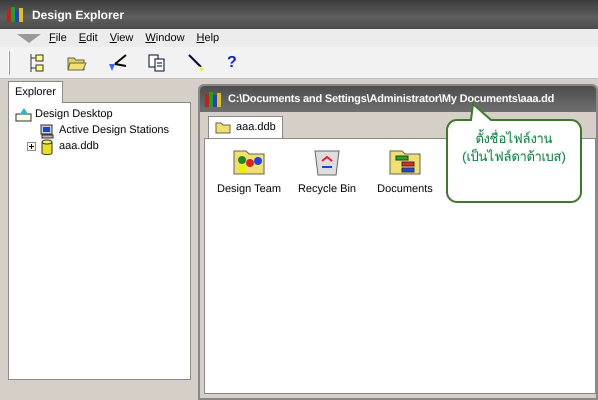 This screenshot has height=400, width=598. What do you see at coordinates (249, 189) in the screenshot?
I see `item-label: Design Team` at bounding box center [249, 189].